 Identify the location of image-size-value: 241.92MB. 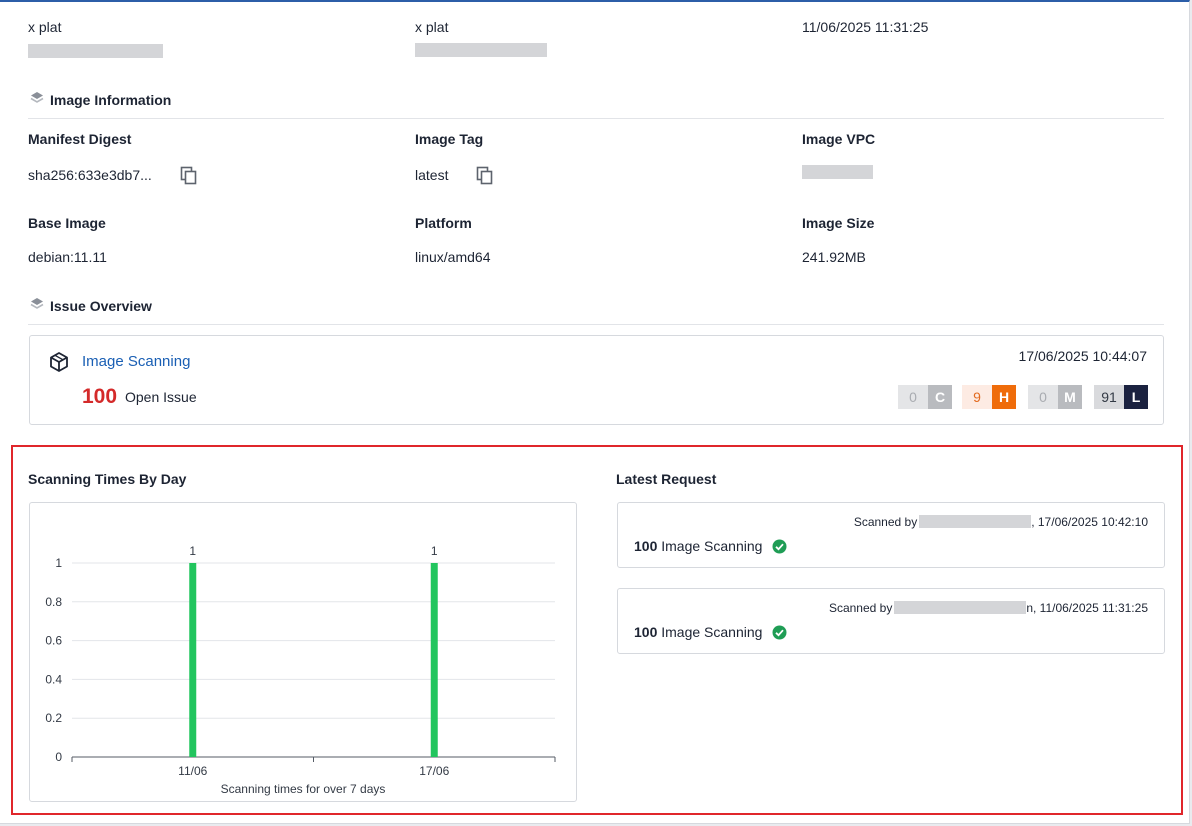
(834, 257).